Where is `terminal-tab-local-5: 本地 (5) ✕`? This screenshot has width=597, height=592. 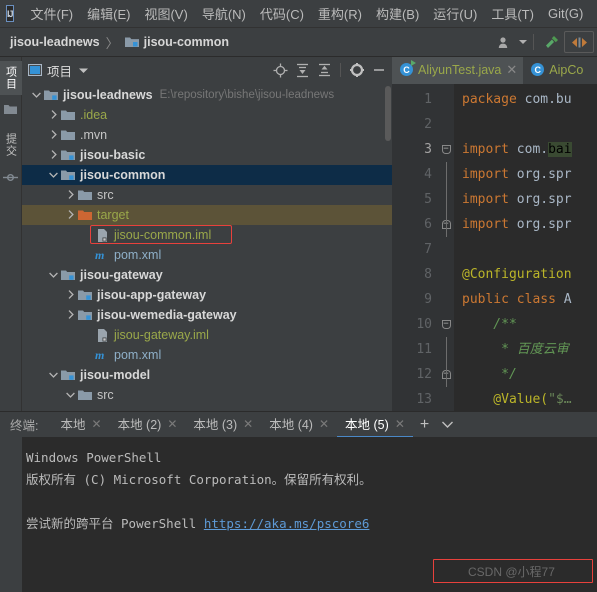
terminal-tab-local-5: 本地 (5) ✕ is located at coordinates (375, 425).